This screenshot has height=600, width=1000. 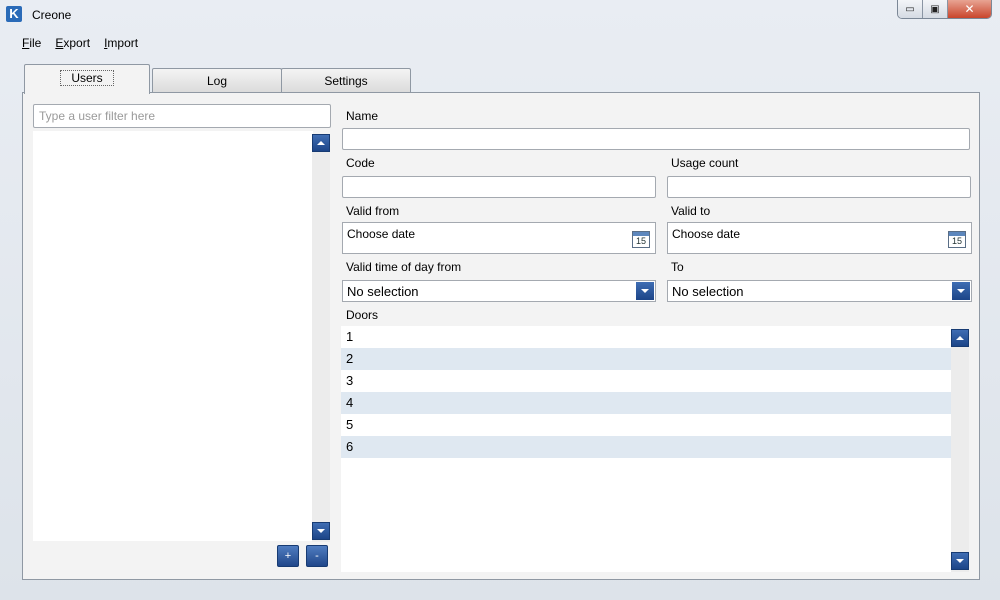 I want to click on valid-from-label: Valid from, so click(x=373, y=211).